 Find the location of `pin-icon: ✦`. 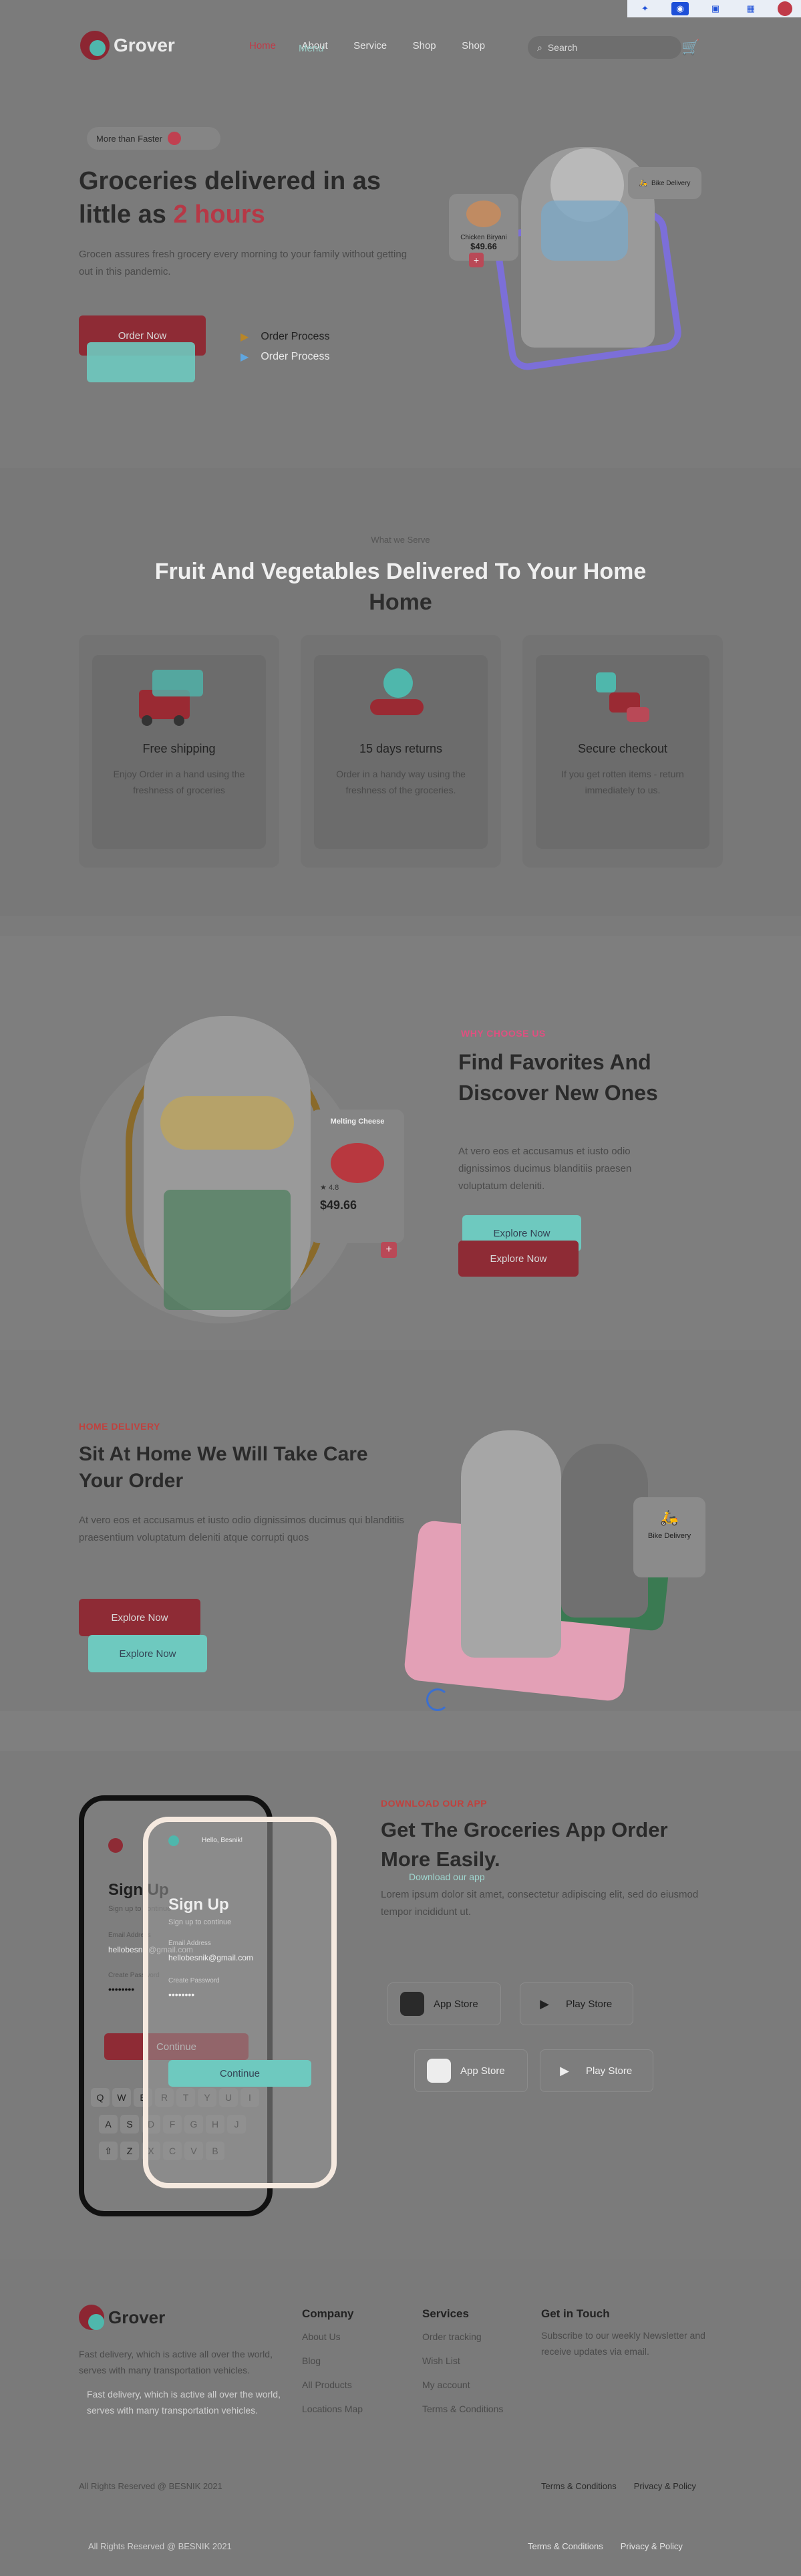

pin-icon: ✦ is located at coordinates (645, 8).